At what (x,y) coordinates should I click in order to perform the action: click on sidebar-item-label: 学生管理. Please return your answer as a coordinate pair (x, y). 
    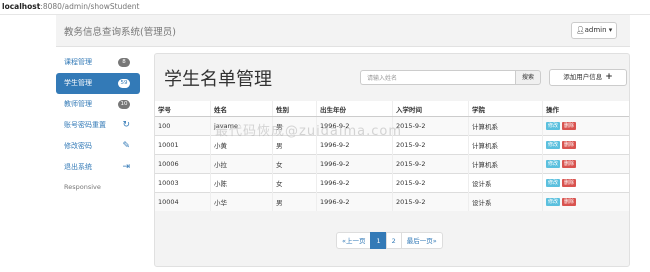
    Looking at the image, I should click on (78, 83).